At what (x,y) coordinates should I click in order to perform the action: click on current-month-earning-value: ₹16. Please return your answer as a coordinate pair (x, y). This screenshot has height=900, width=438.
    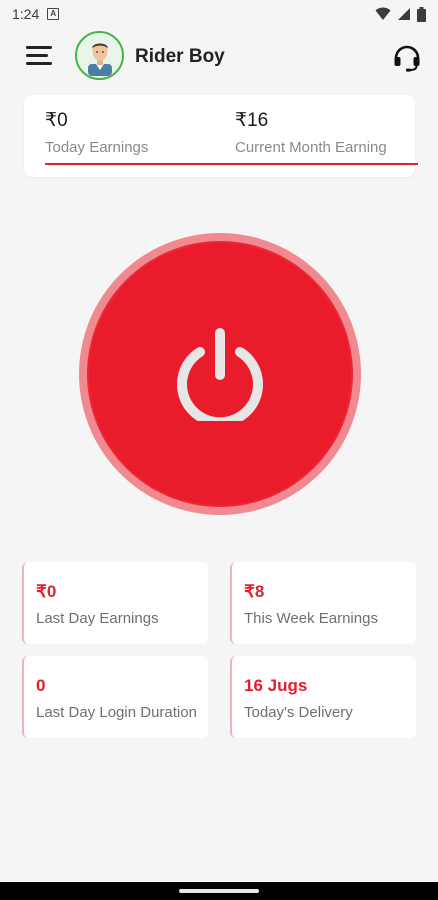
    Looking at the image, I should click on (252, 120).